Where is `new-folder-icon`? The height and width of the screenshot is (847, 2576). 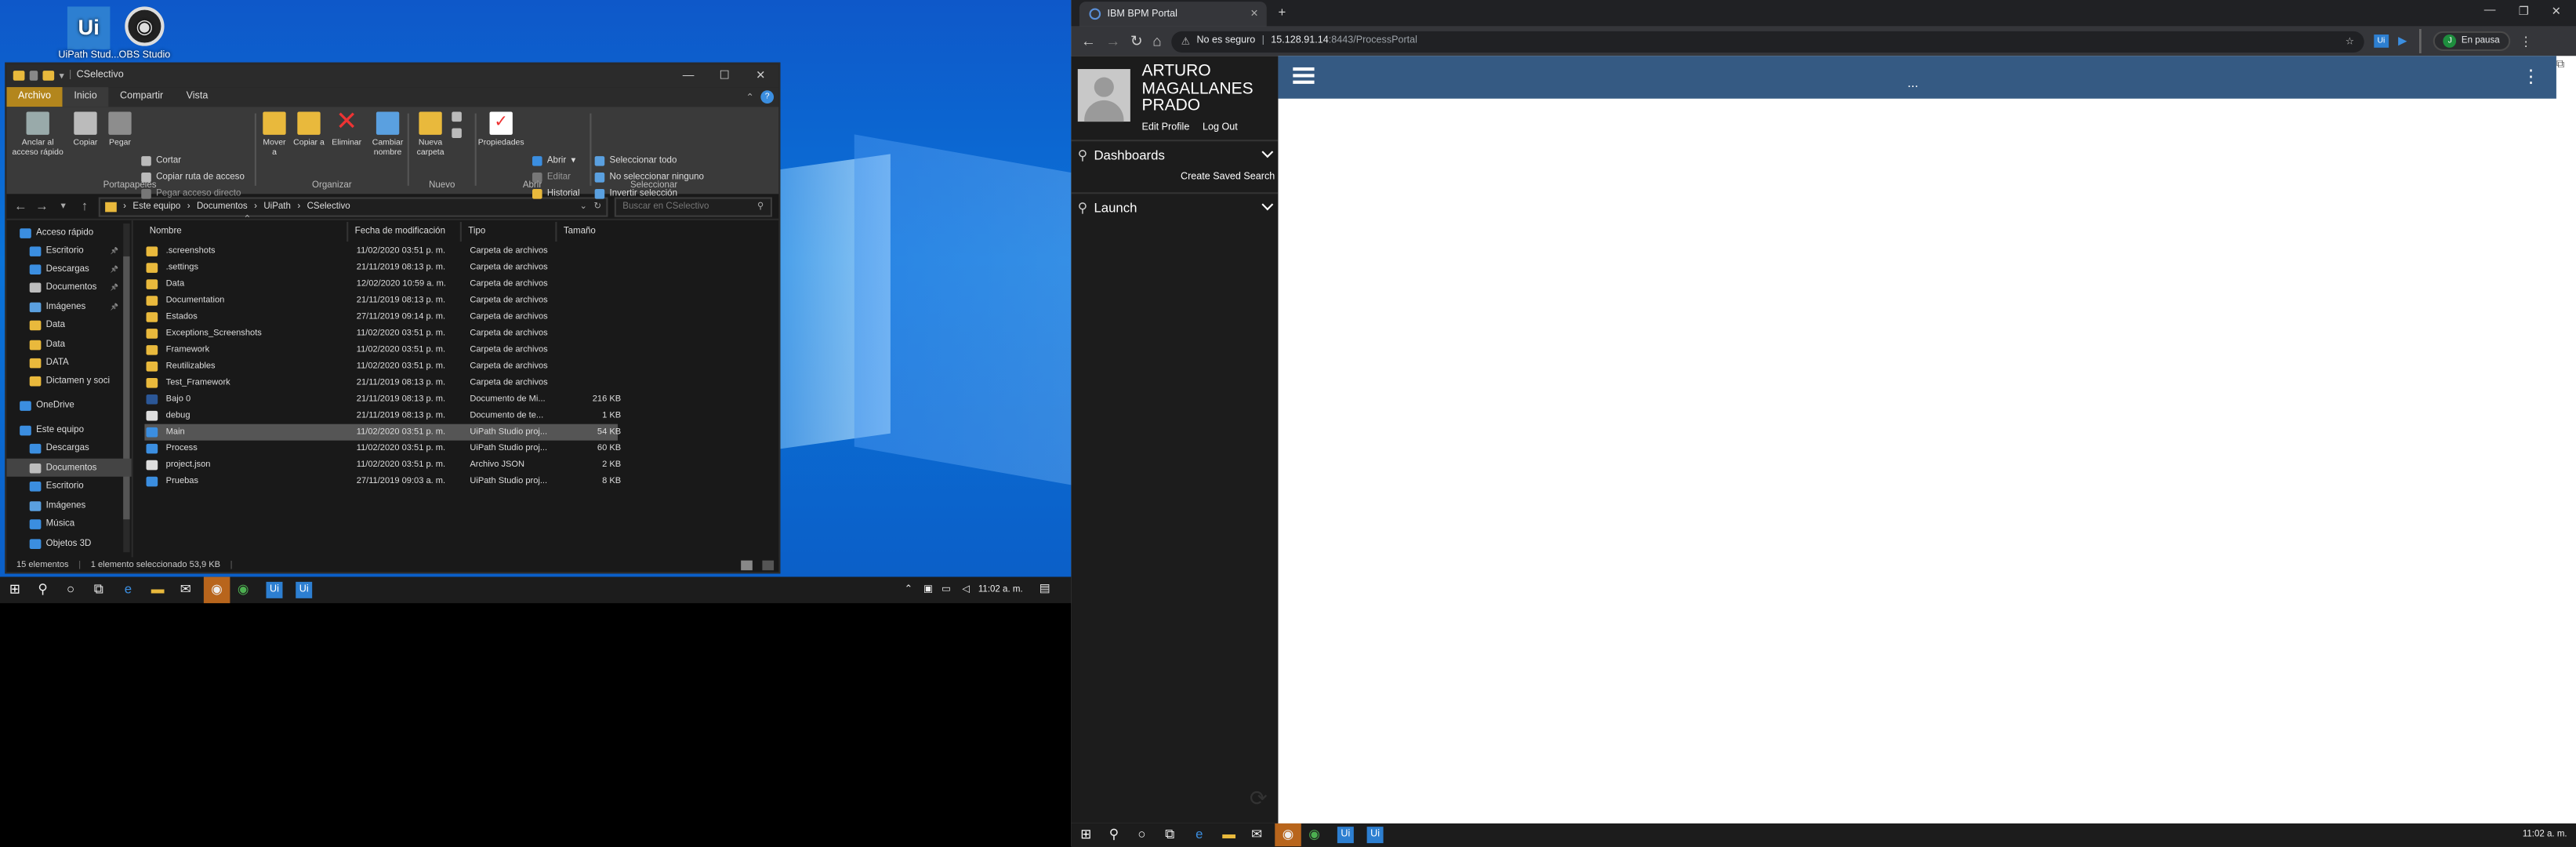
new-folder-icon is located at coordinates (48, 76).